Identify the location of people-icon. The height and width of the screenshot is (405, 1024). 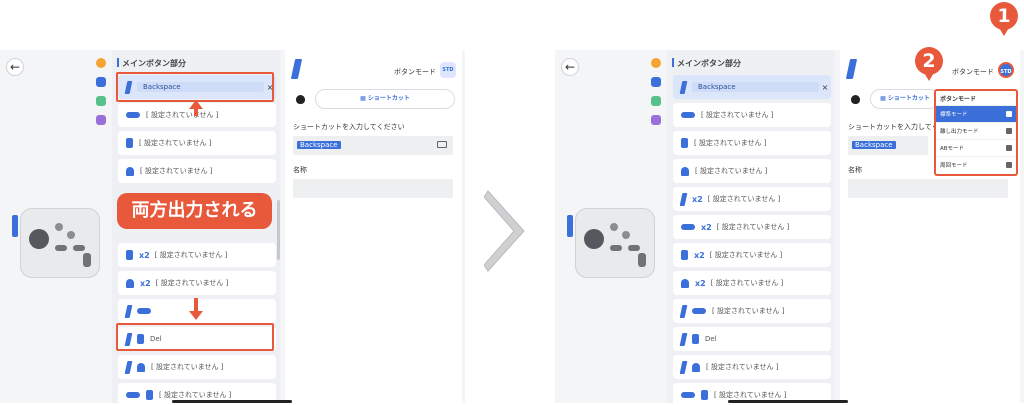
(1009, 165).